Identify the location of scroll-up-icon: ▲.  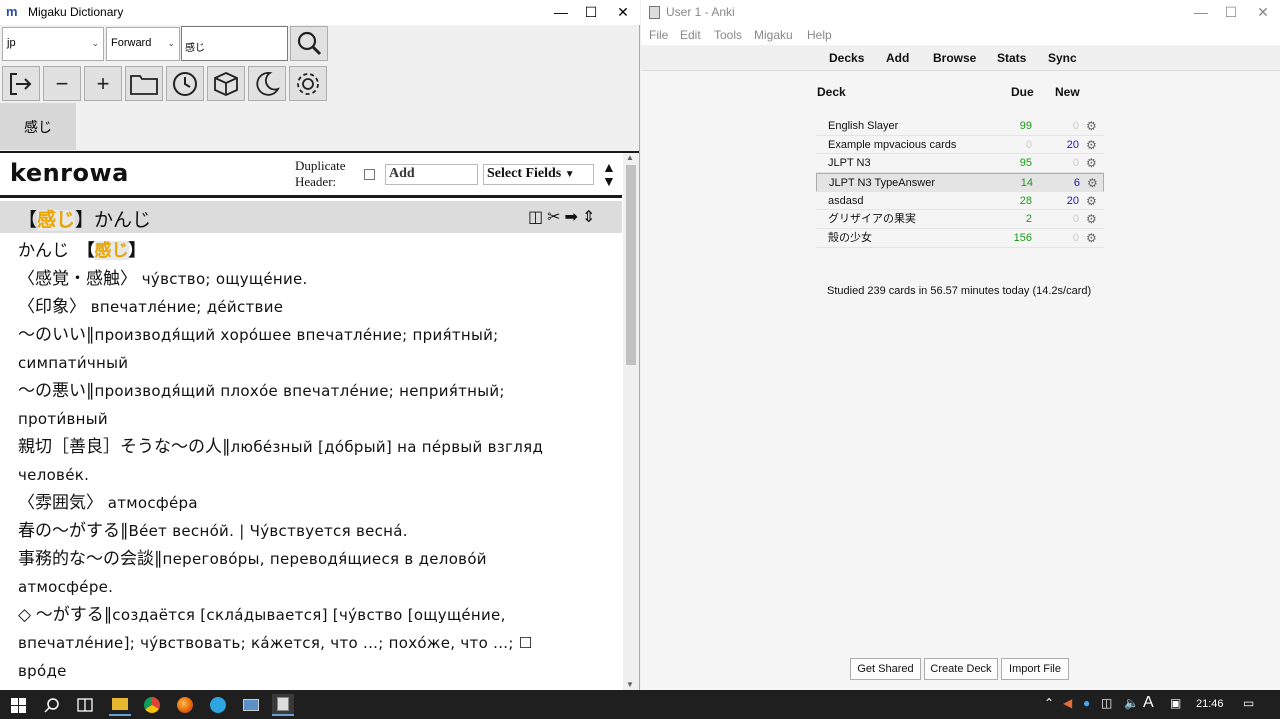
(630, 157).